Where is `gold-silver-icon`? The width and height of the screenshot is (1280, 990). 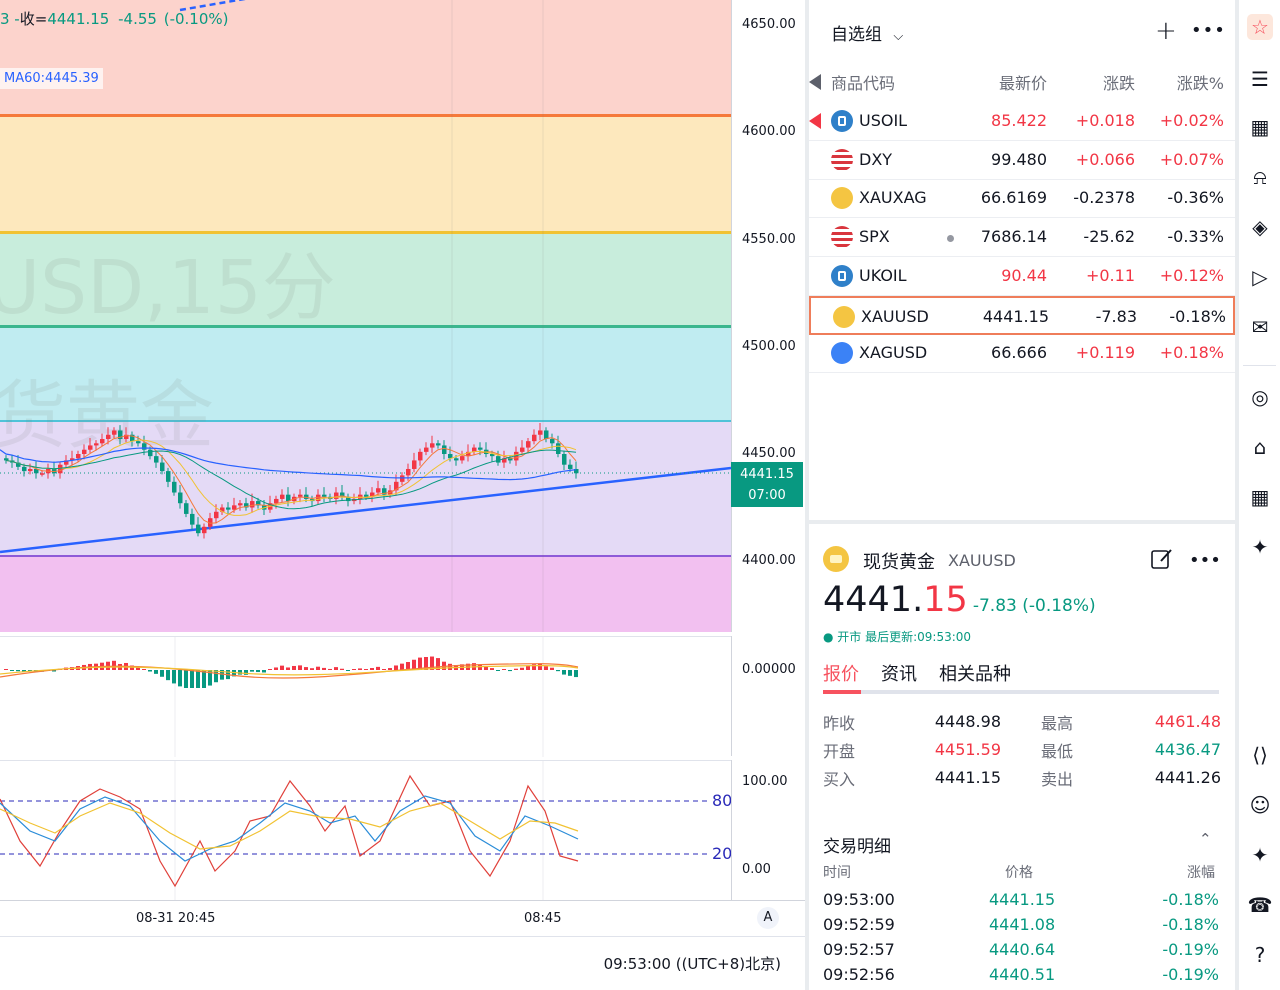
gold-silver-icon is located at coordinates (842, 198).